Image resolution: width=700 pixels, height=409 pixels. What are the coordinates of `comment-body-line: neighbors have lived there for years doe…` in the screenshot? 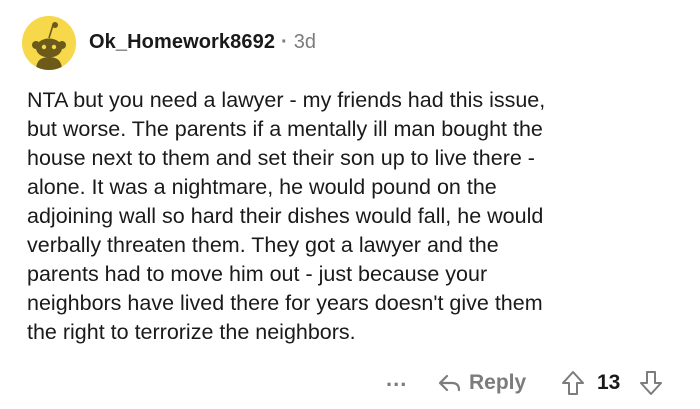 It's located at (285, 303).